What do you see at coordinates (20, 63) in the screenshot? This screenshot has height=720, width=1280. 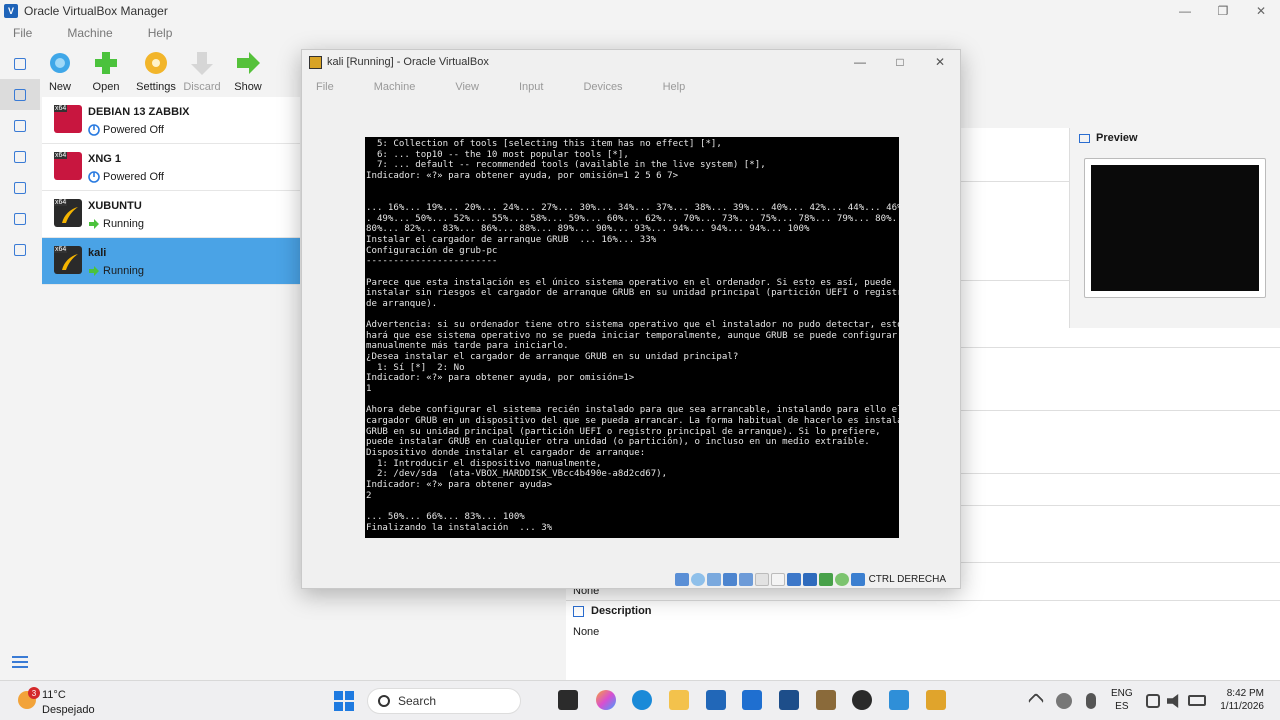 I see `tool-welcome` at bounding box center [20, 63].